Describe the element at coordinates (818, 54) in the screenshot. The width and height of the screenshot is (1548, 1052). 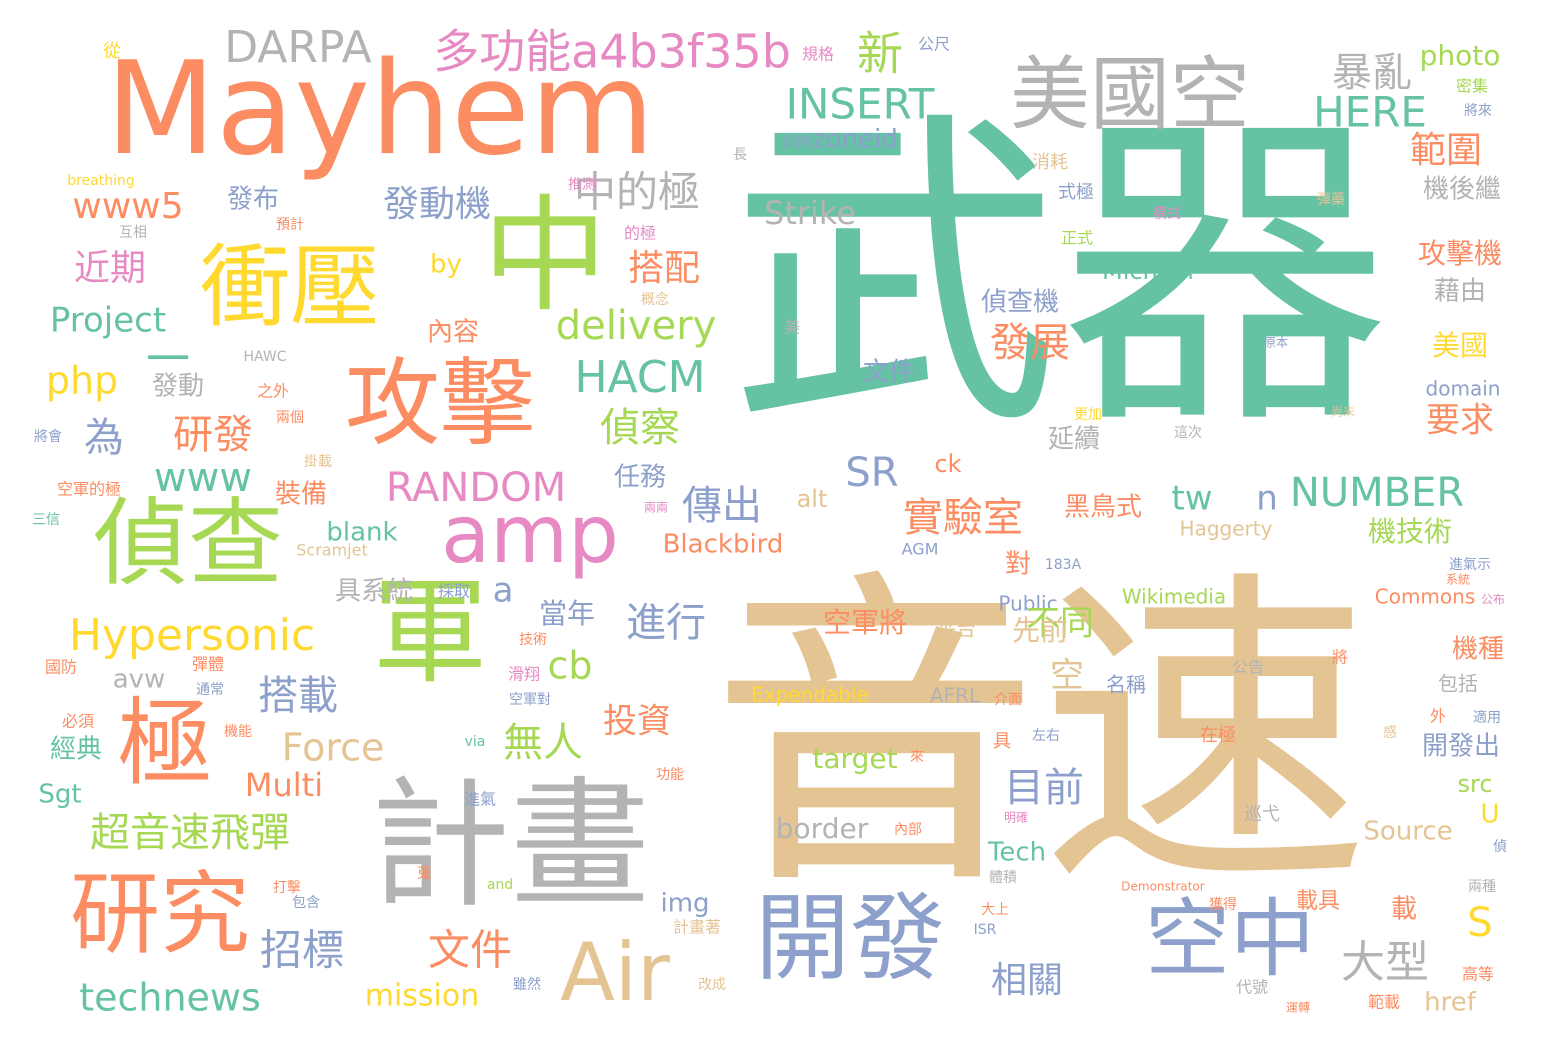
I see `word-cjk-119: 規格` at that location.